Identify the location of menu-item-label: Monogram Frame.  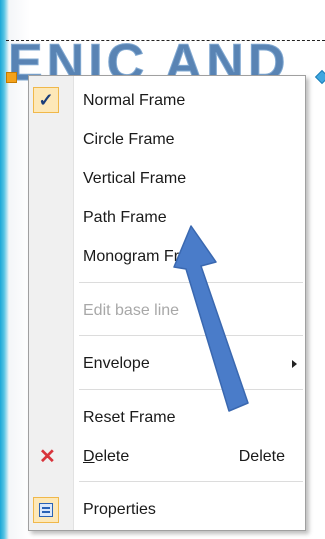
(147, 256).